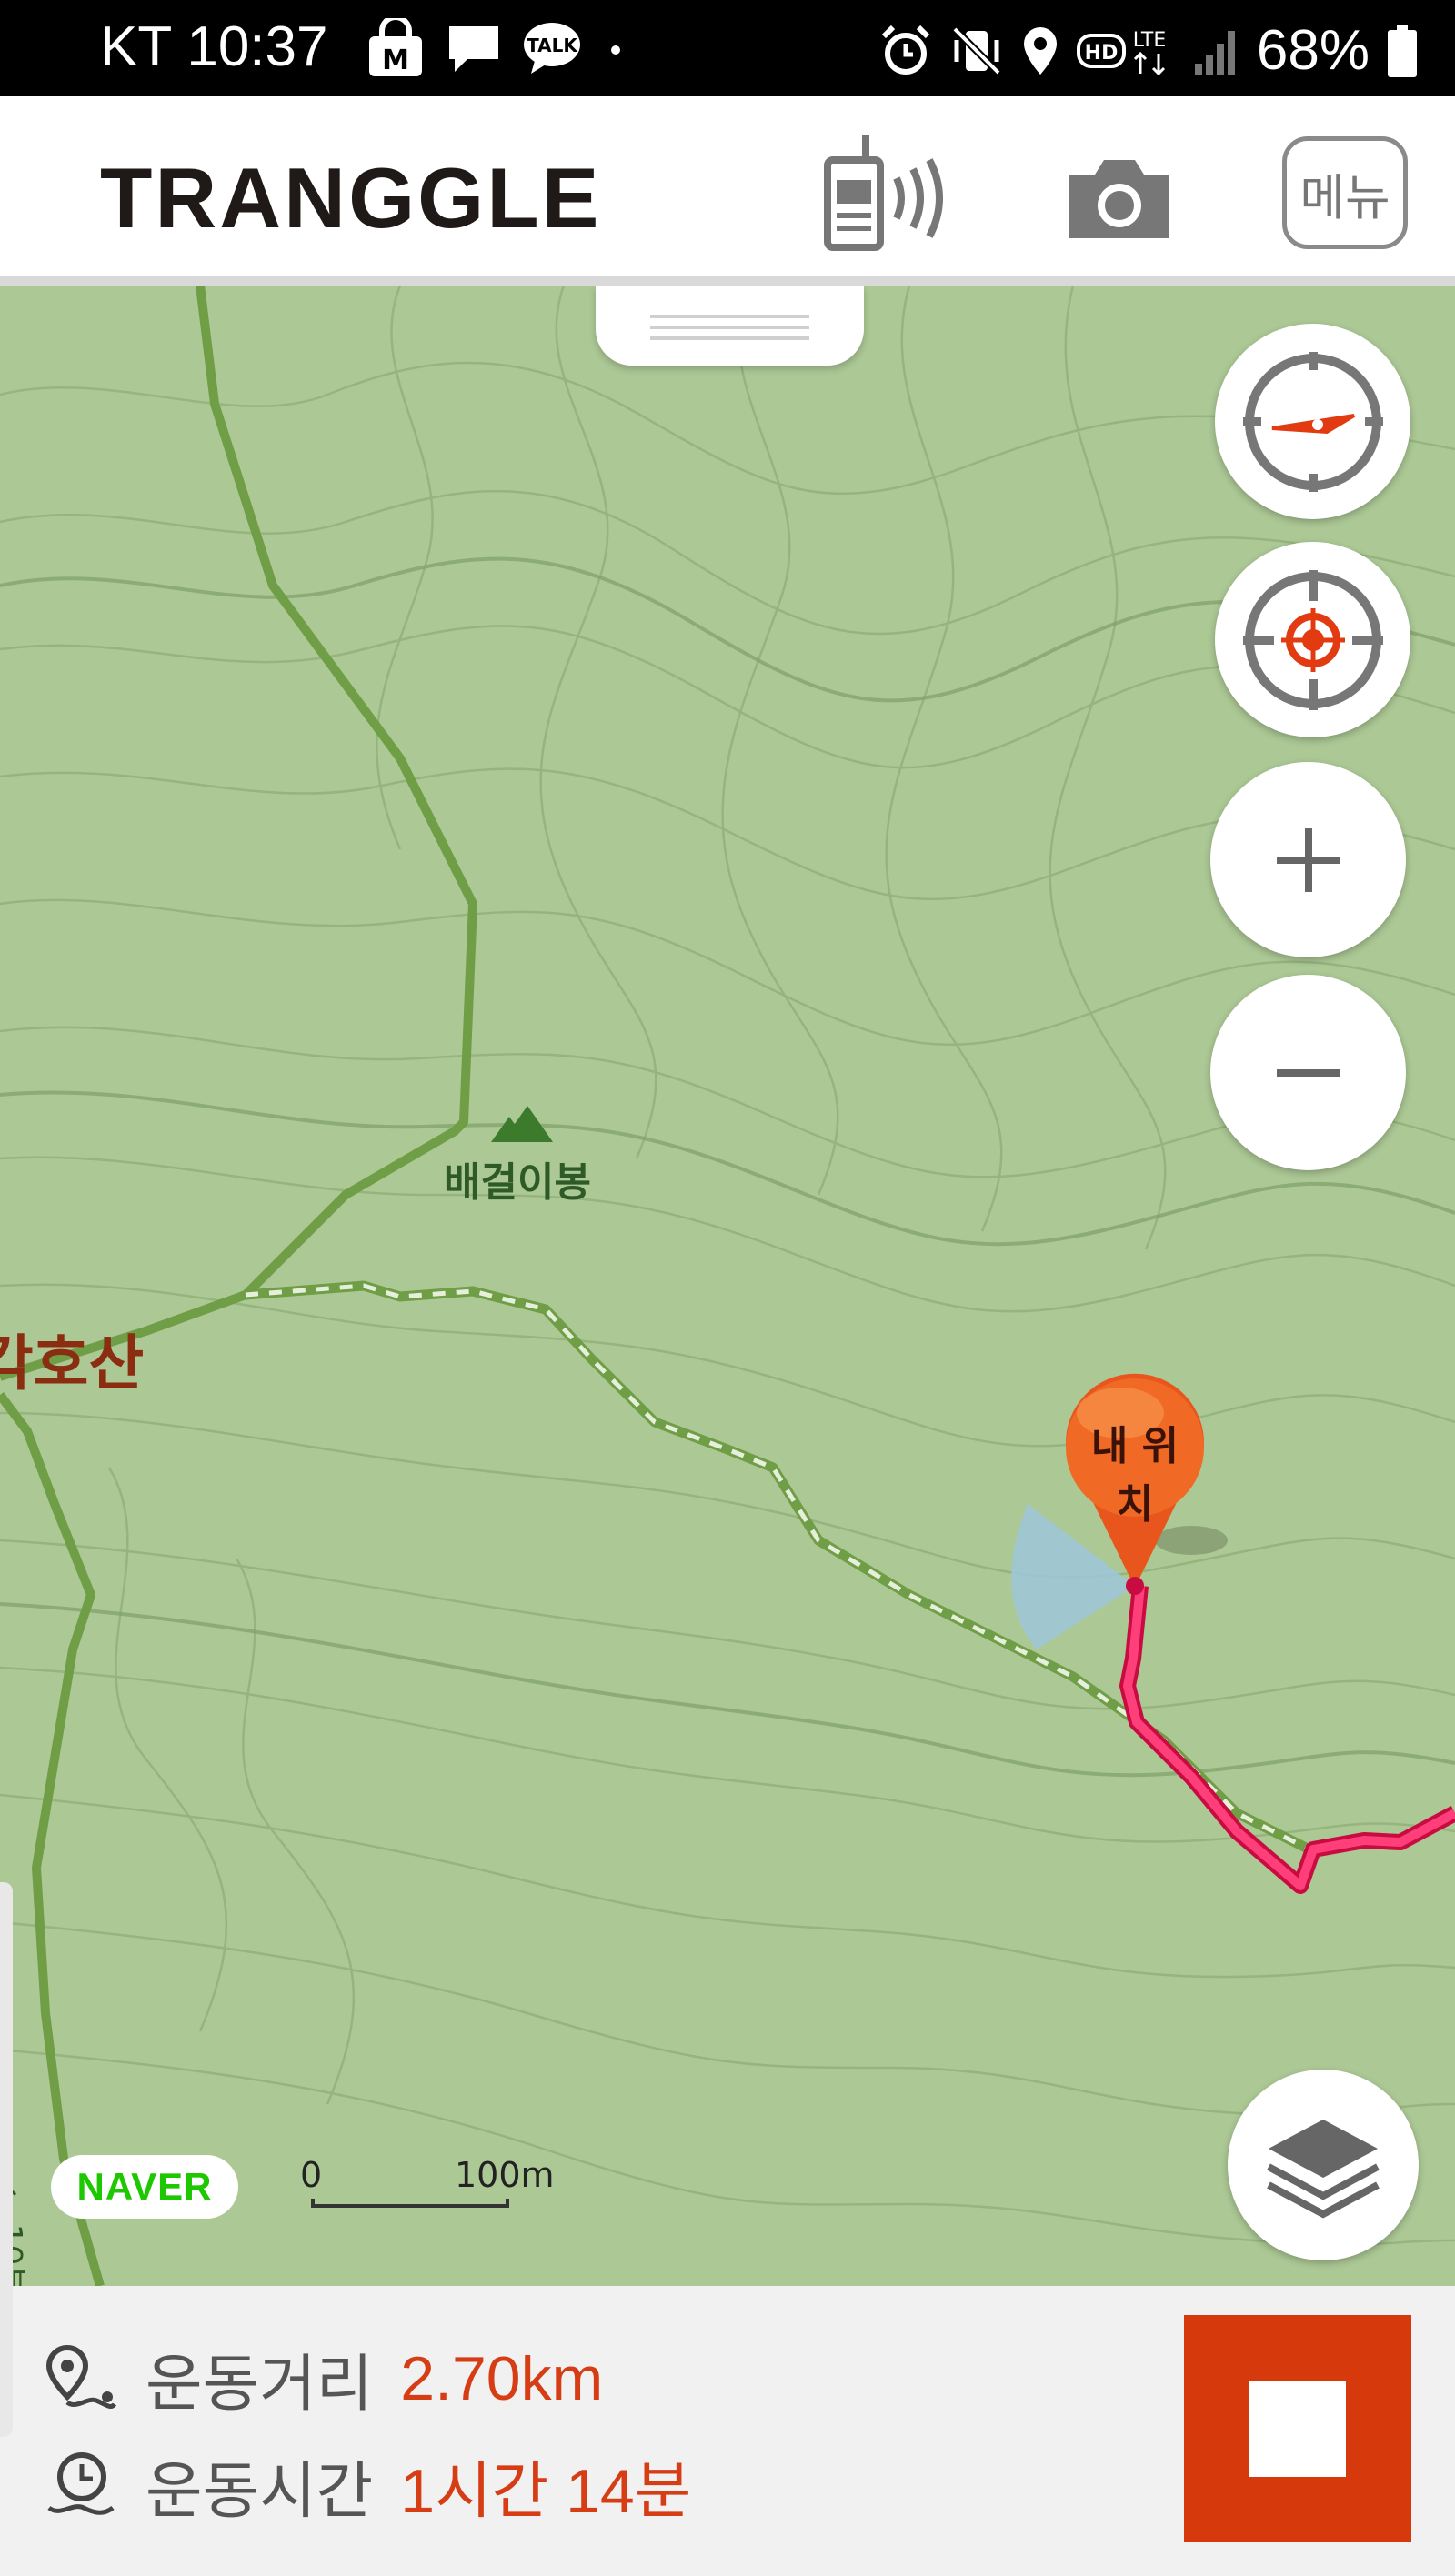 The image size is (1455, 2576). I want to click on status-right-icons: HD LTE 68%, so click(1149, 50).